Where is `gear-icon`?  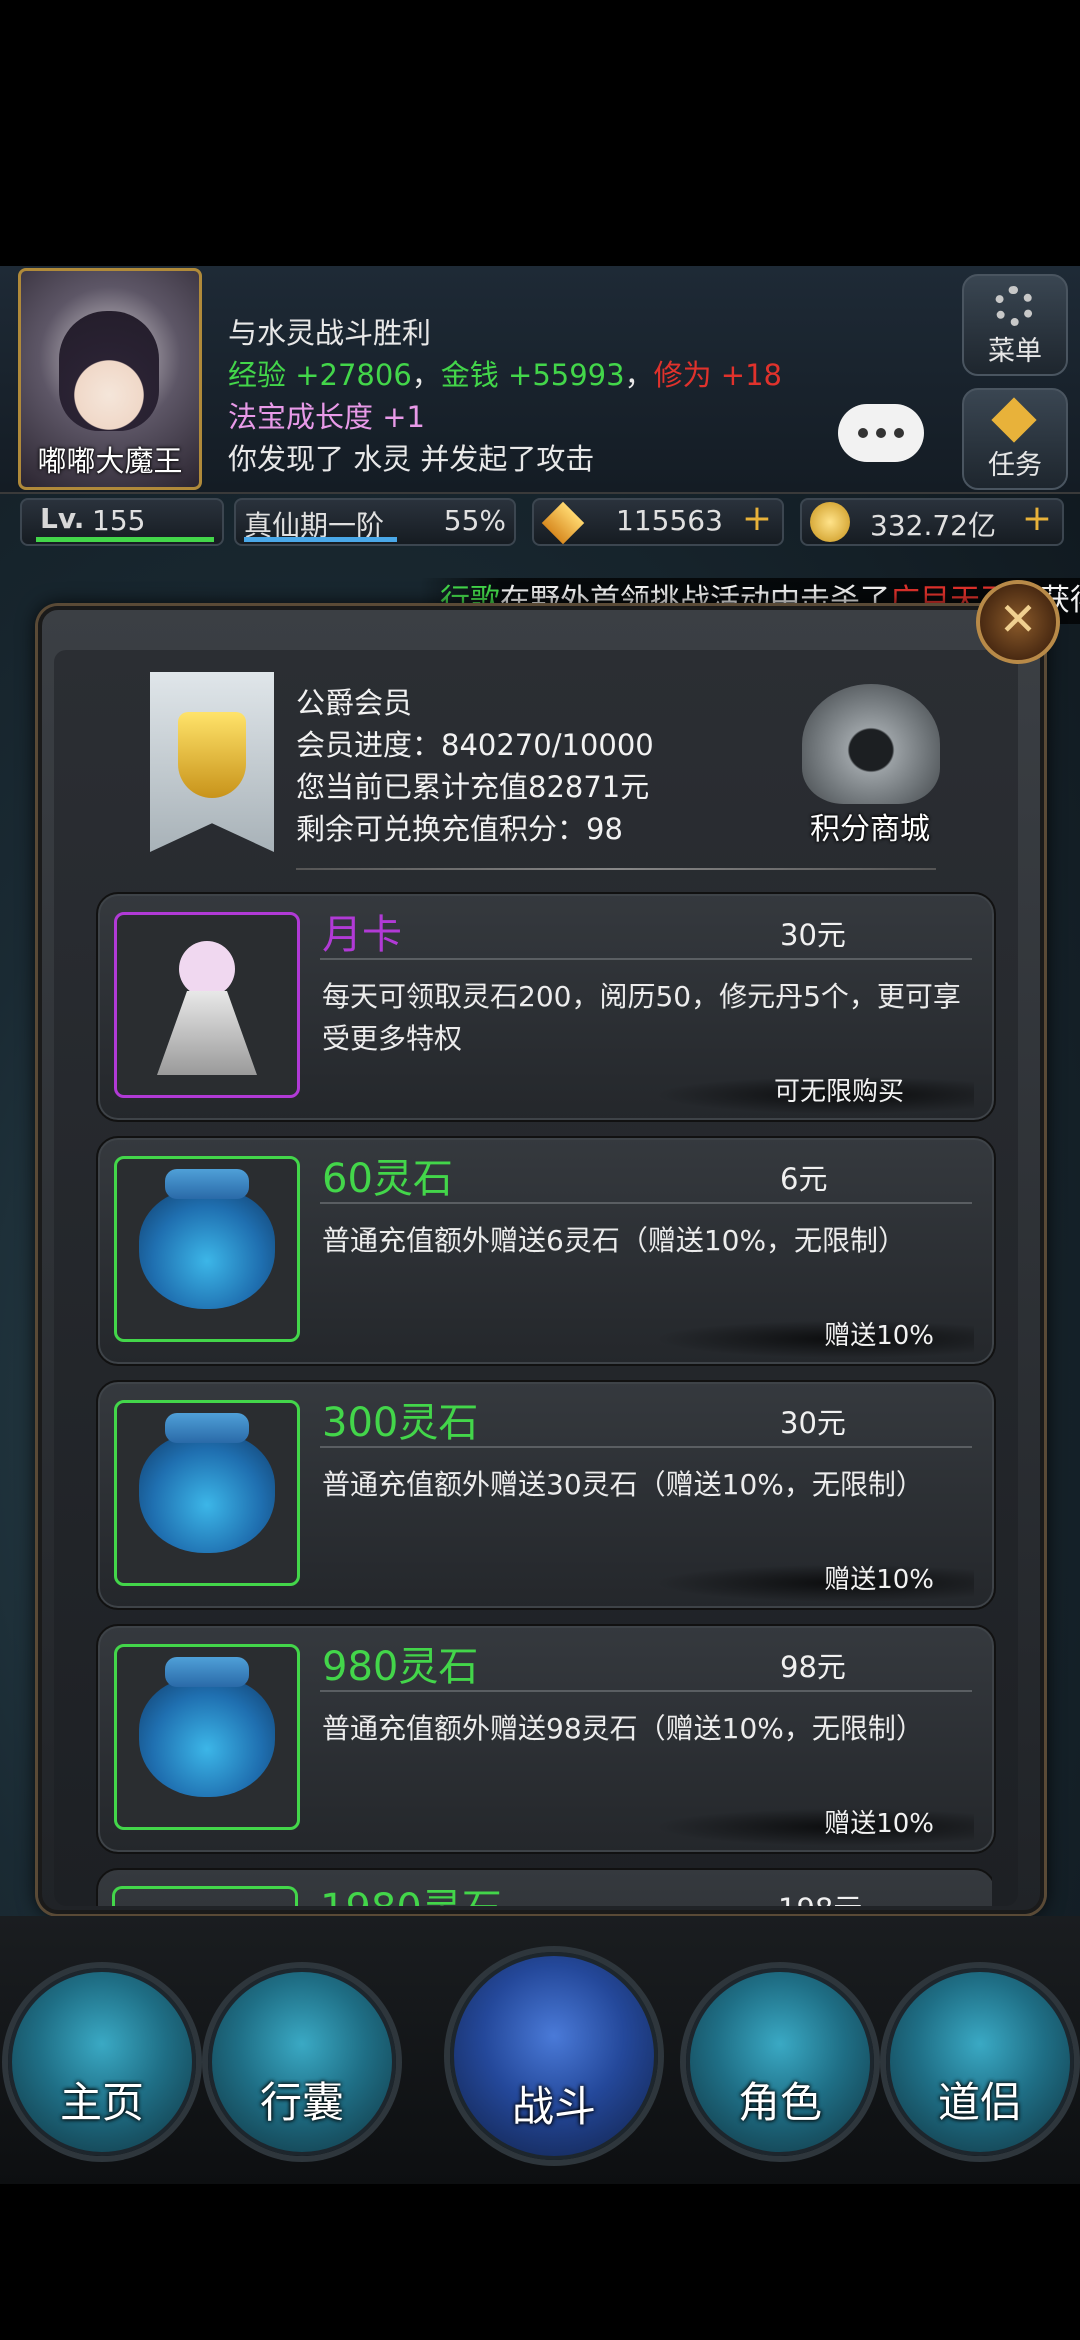
gear-icon is located at coordinates (1014, 306).